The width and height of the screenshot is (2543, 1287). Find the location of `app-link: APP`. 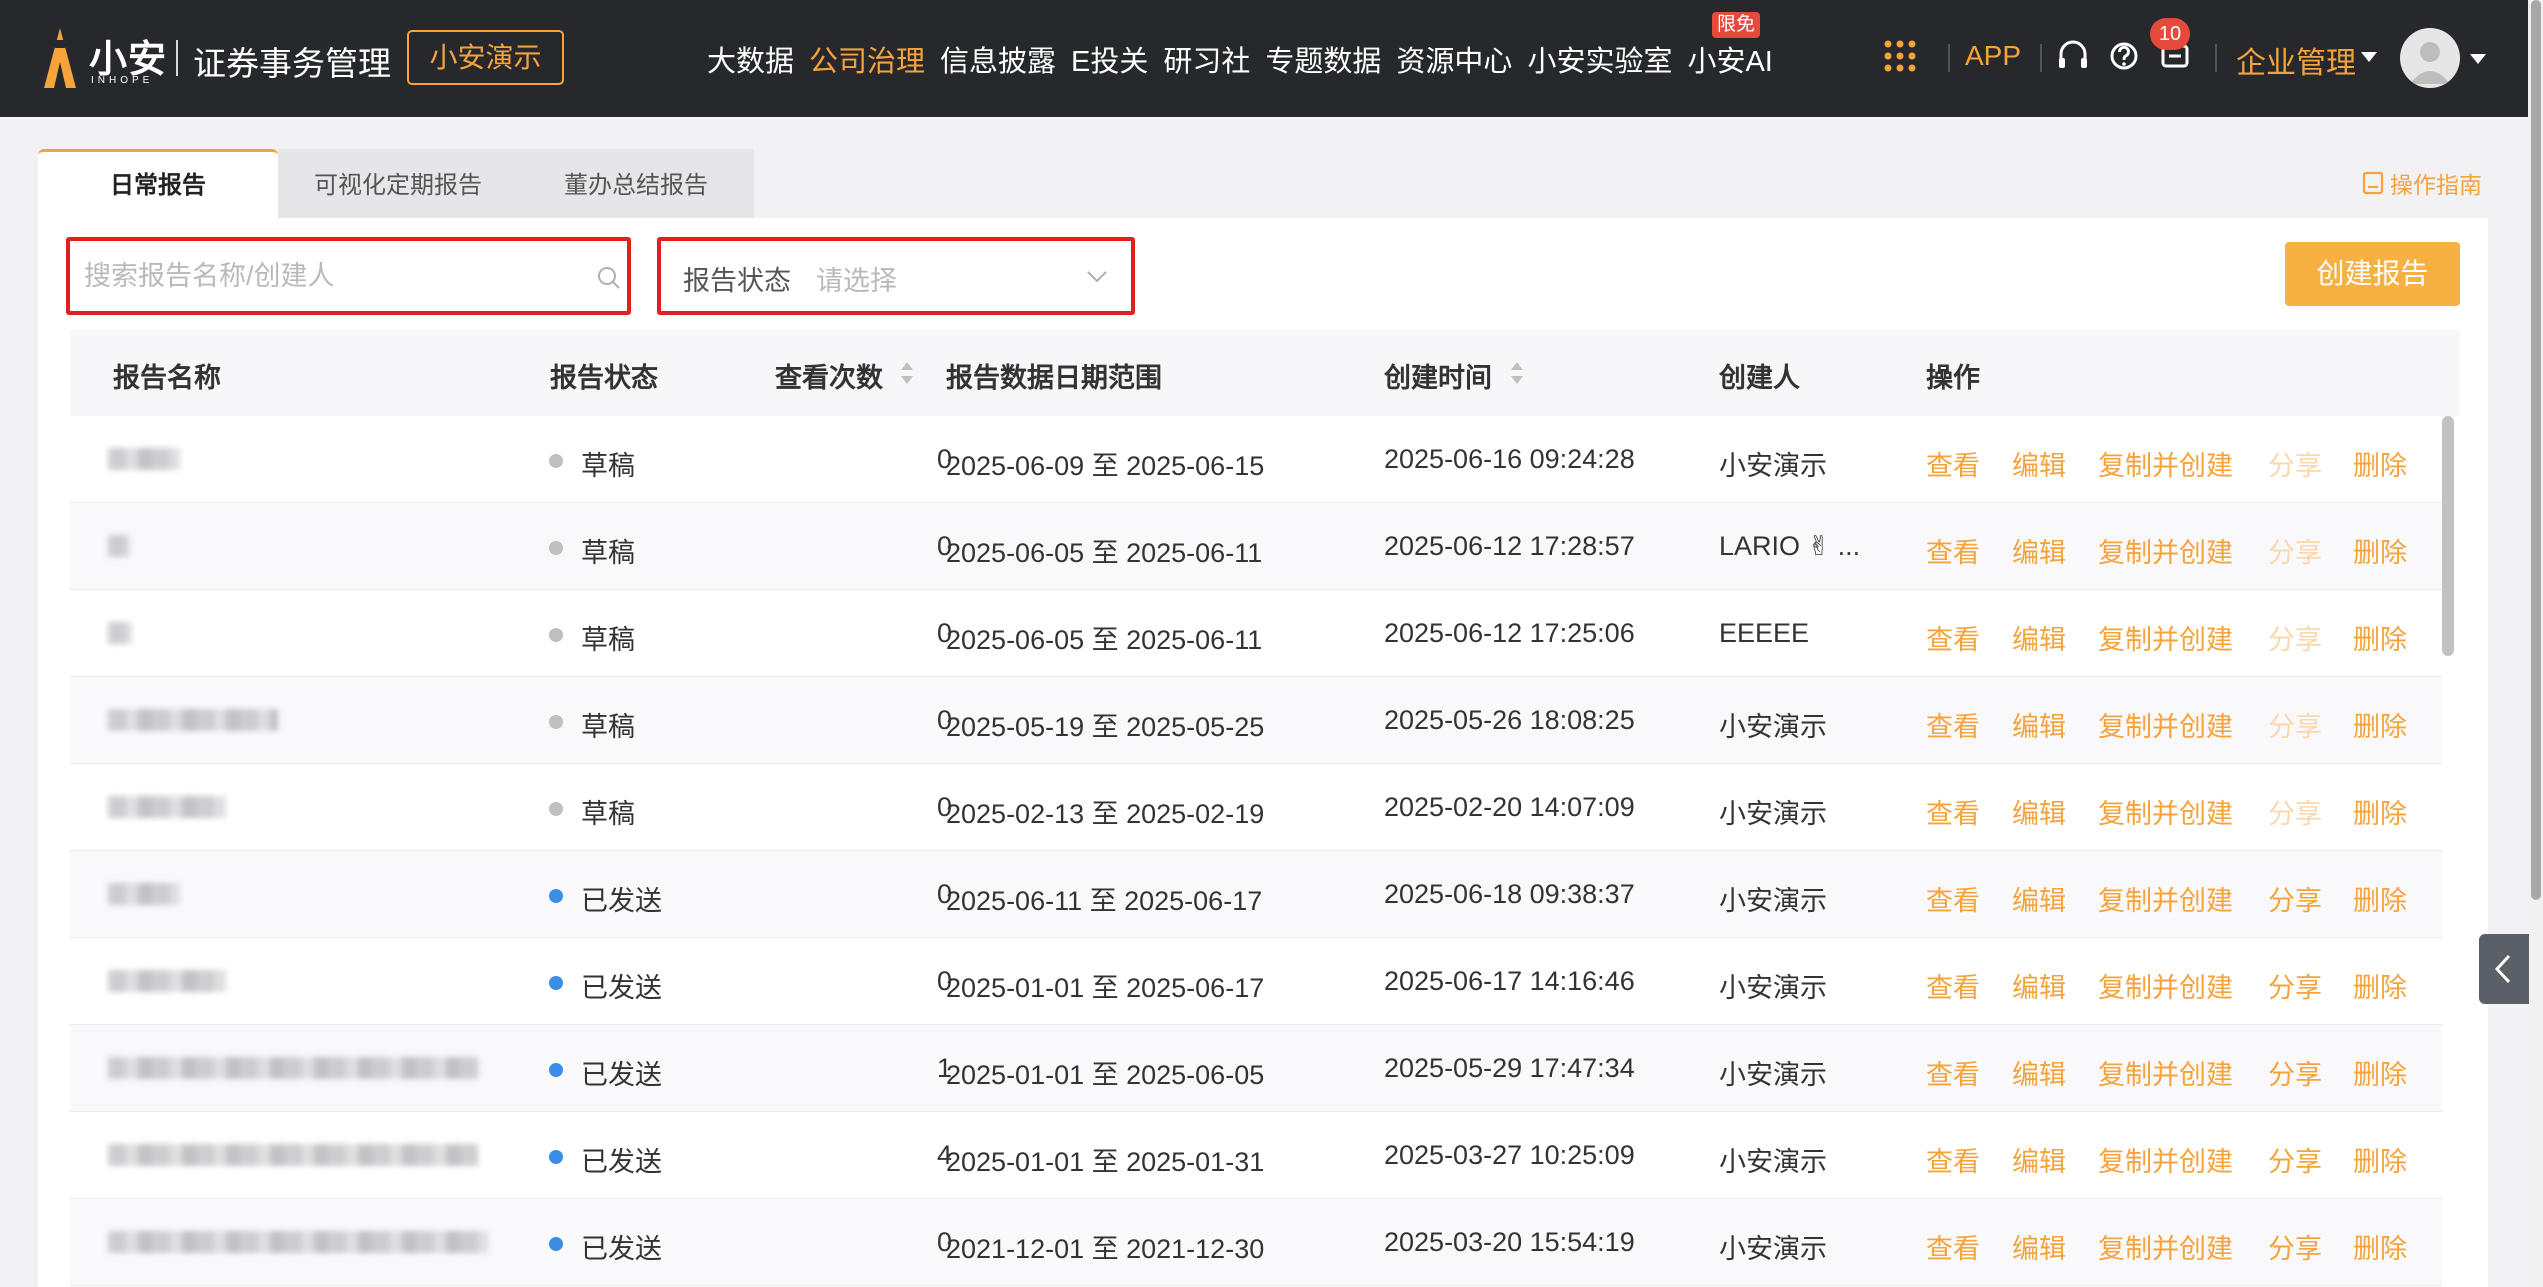

app-link: APP is located at coordinates (1993, 56).